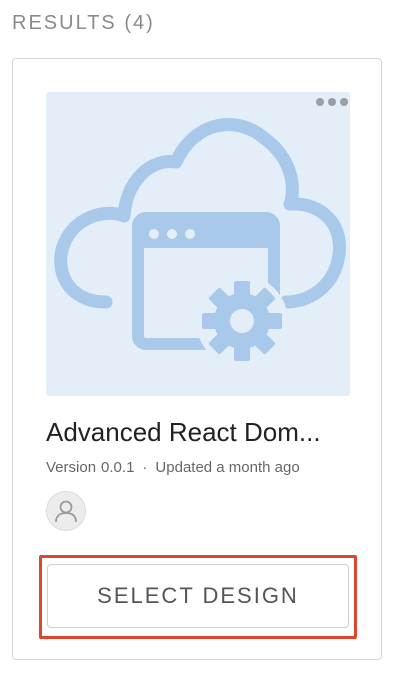 The width and height of the screenshot is (406, 676). I want to click on design-meta: Version 0.0.1 · Updated a month ago, so click(173, 467).